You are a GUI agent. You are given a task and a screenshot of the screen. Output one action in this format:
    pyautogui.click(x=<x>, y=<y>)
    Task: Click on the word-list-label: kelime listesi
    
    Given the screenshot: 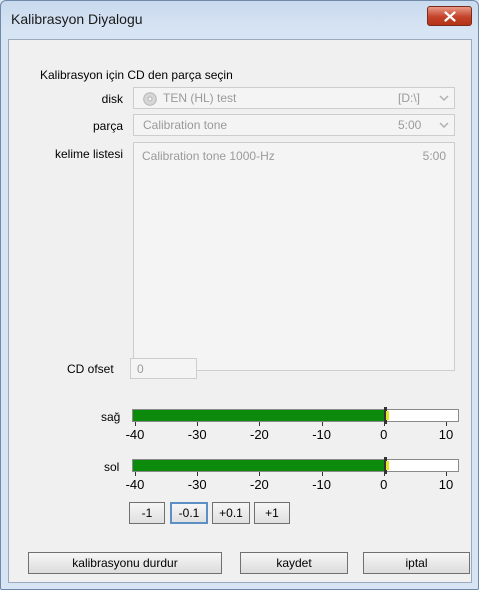 What is the action you would take?
    pyautogui.click(x=88, y=154)
    